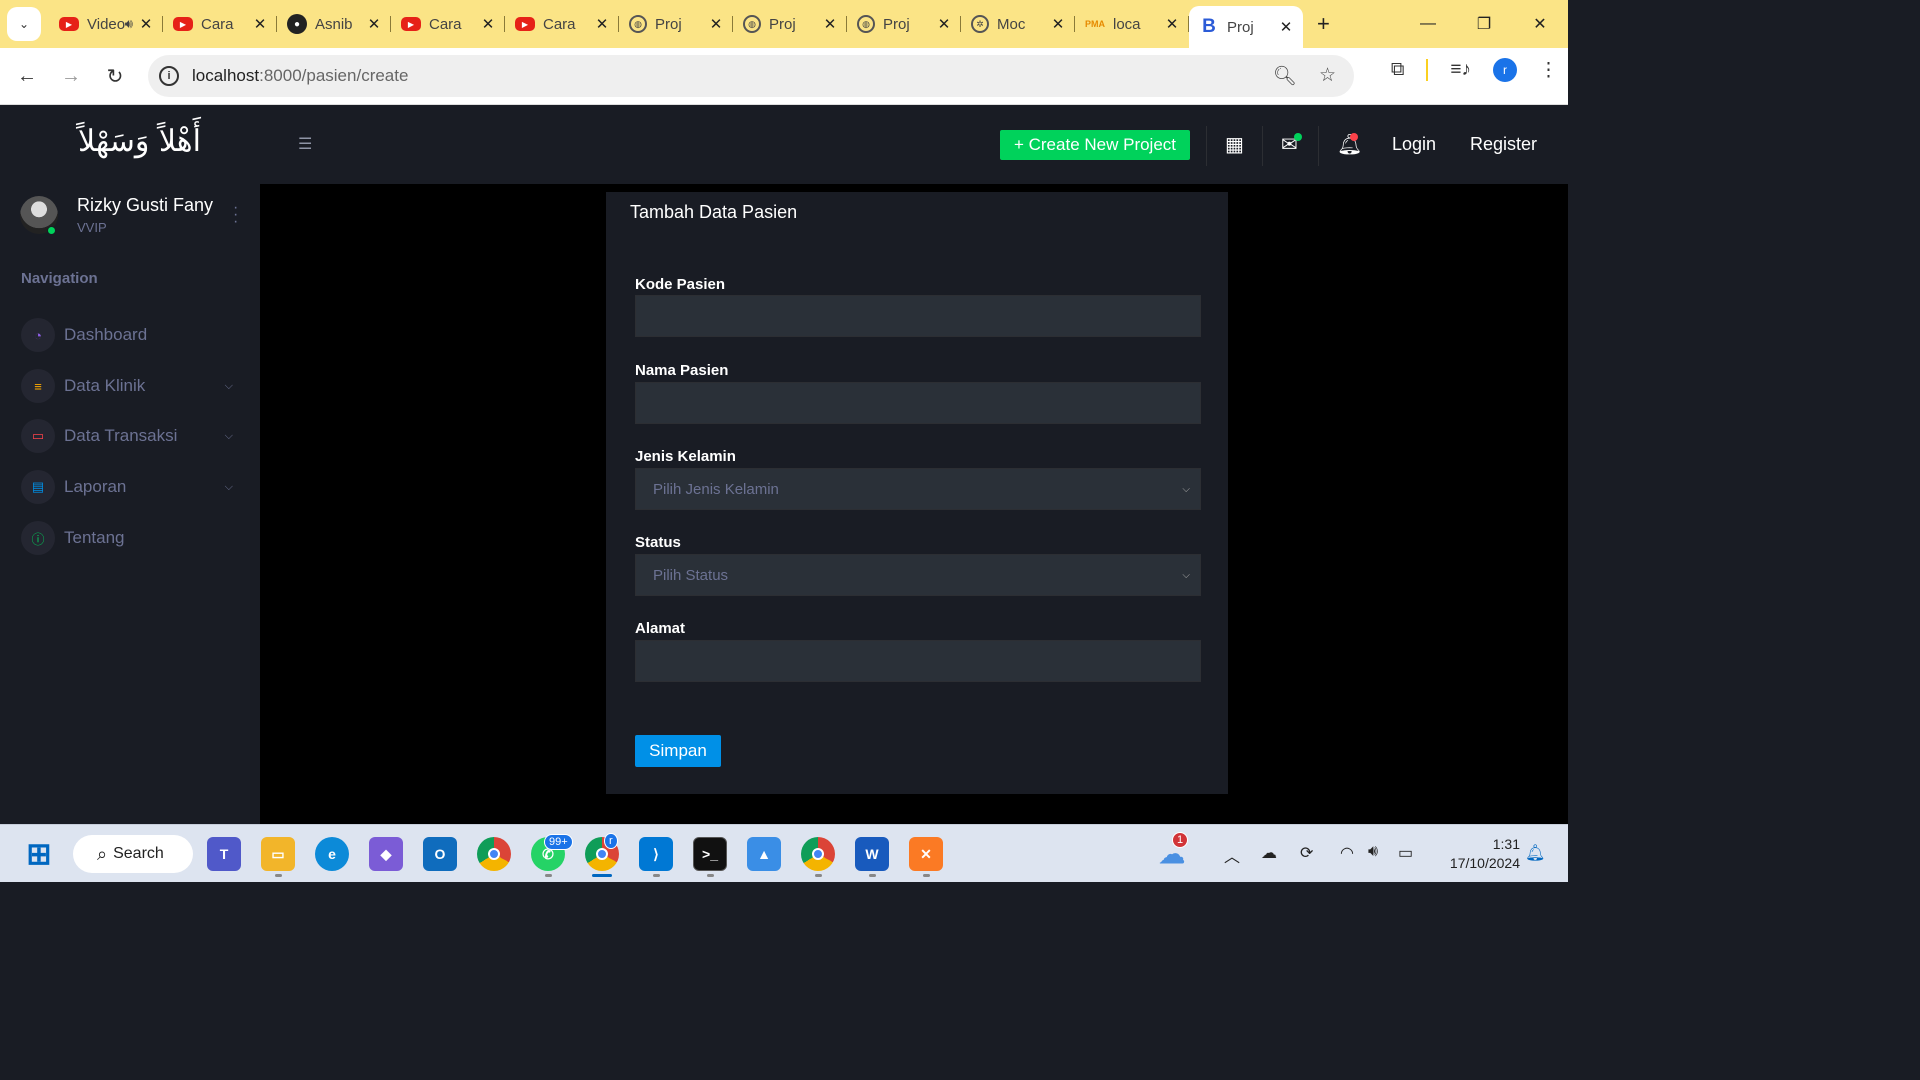  I want to click on kode-pasien-input, so click(918, 316).